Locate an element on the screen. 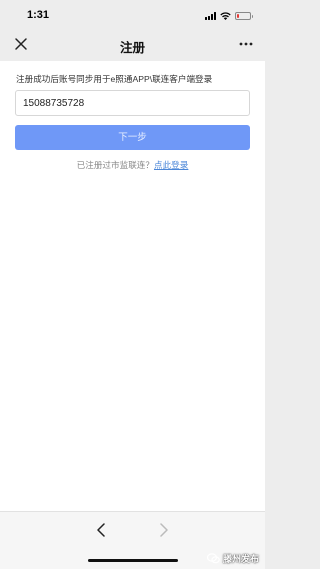  phone-input is located at coordinates (132, 103).